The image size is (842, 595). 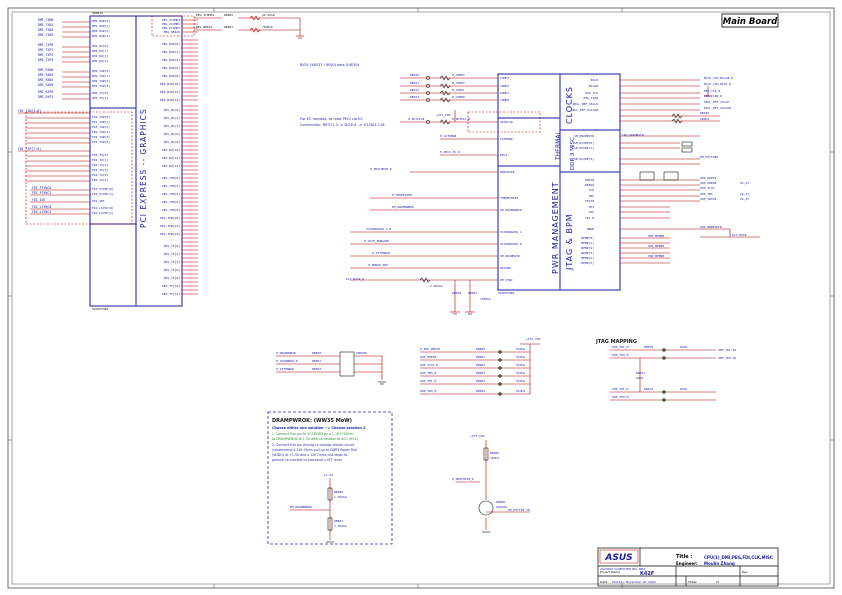 What do you see at coordinates (739, 235) in the screenshot?
I see `svg-text: PLT_RST#` at bounding box center [739, 235].